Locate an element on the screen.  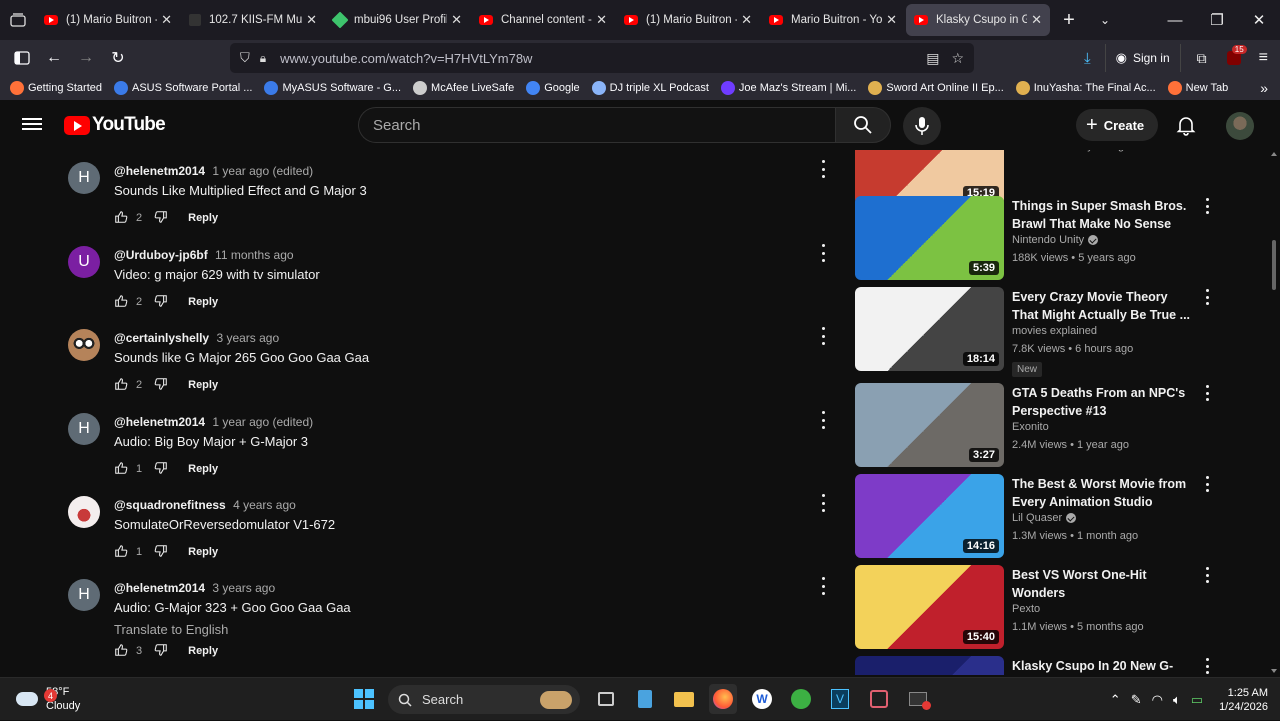
pen-icon: ✎ is located at coordinates (1136, 700).